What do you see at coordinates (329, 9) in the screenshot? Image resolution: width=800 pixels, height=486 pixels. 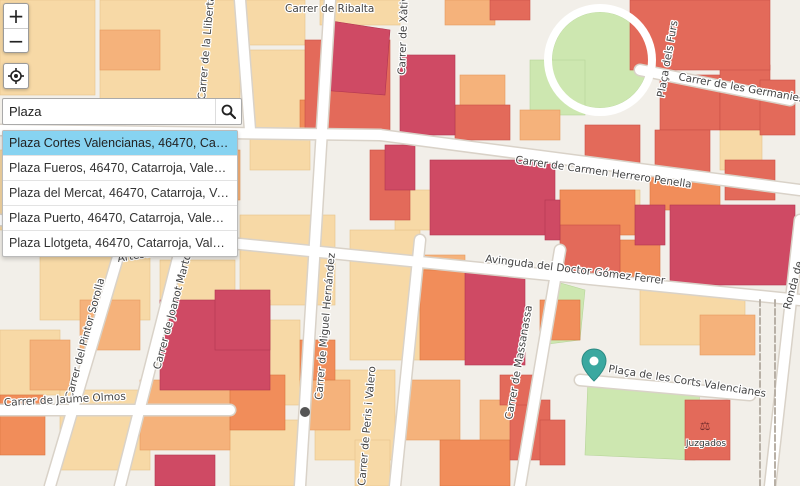 I see `street-label: Carrer de Ribalta` at bounding box center [329, 9].